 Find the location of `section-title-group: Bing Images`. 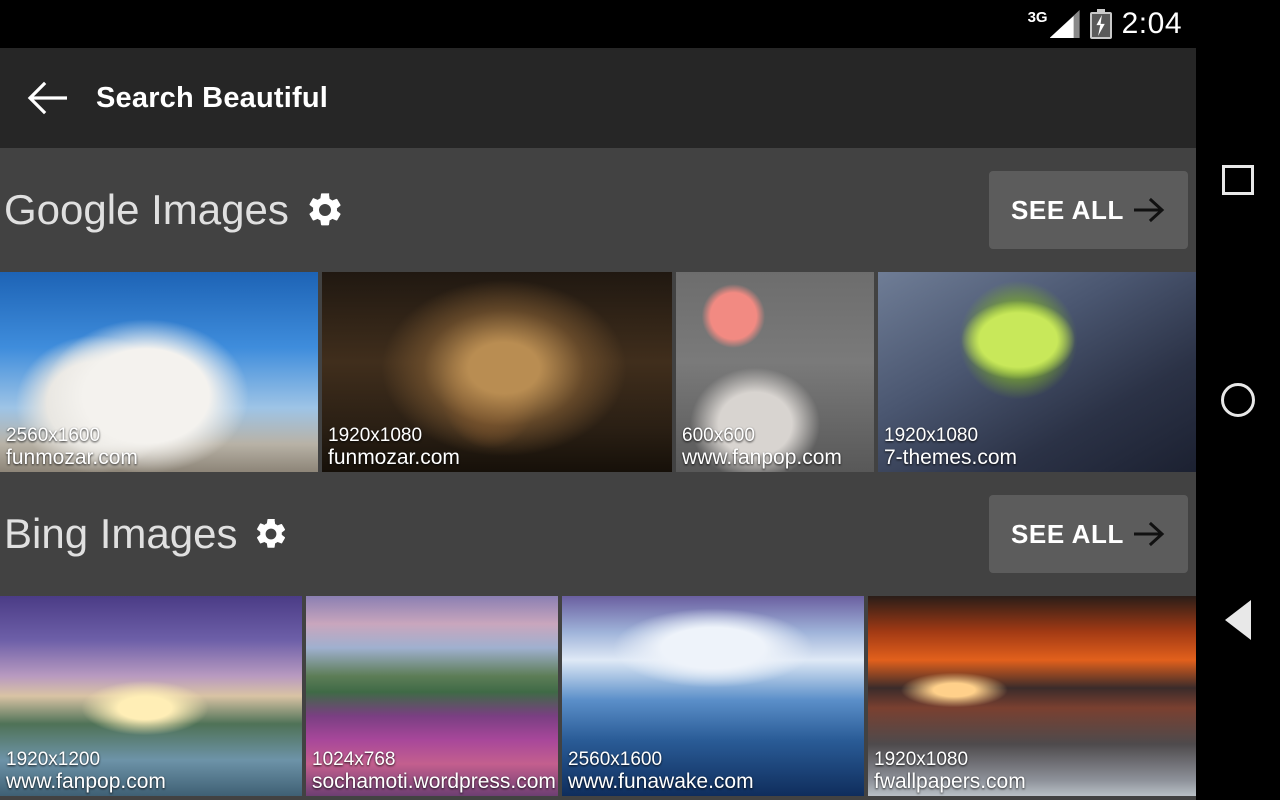

section-title-group: Bing Images is located at coordinates (146, 534).